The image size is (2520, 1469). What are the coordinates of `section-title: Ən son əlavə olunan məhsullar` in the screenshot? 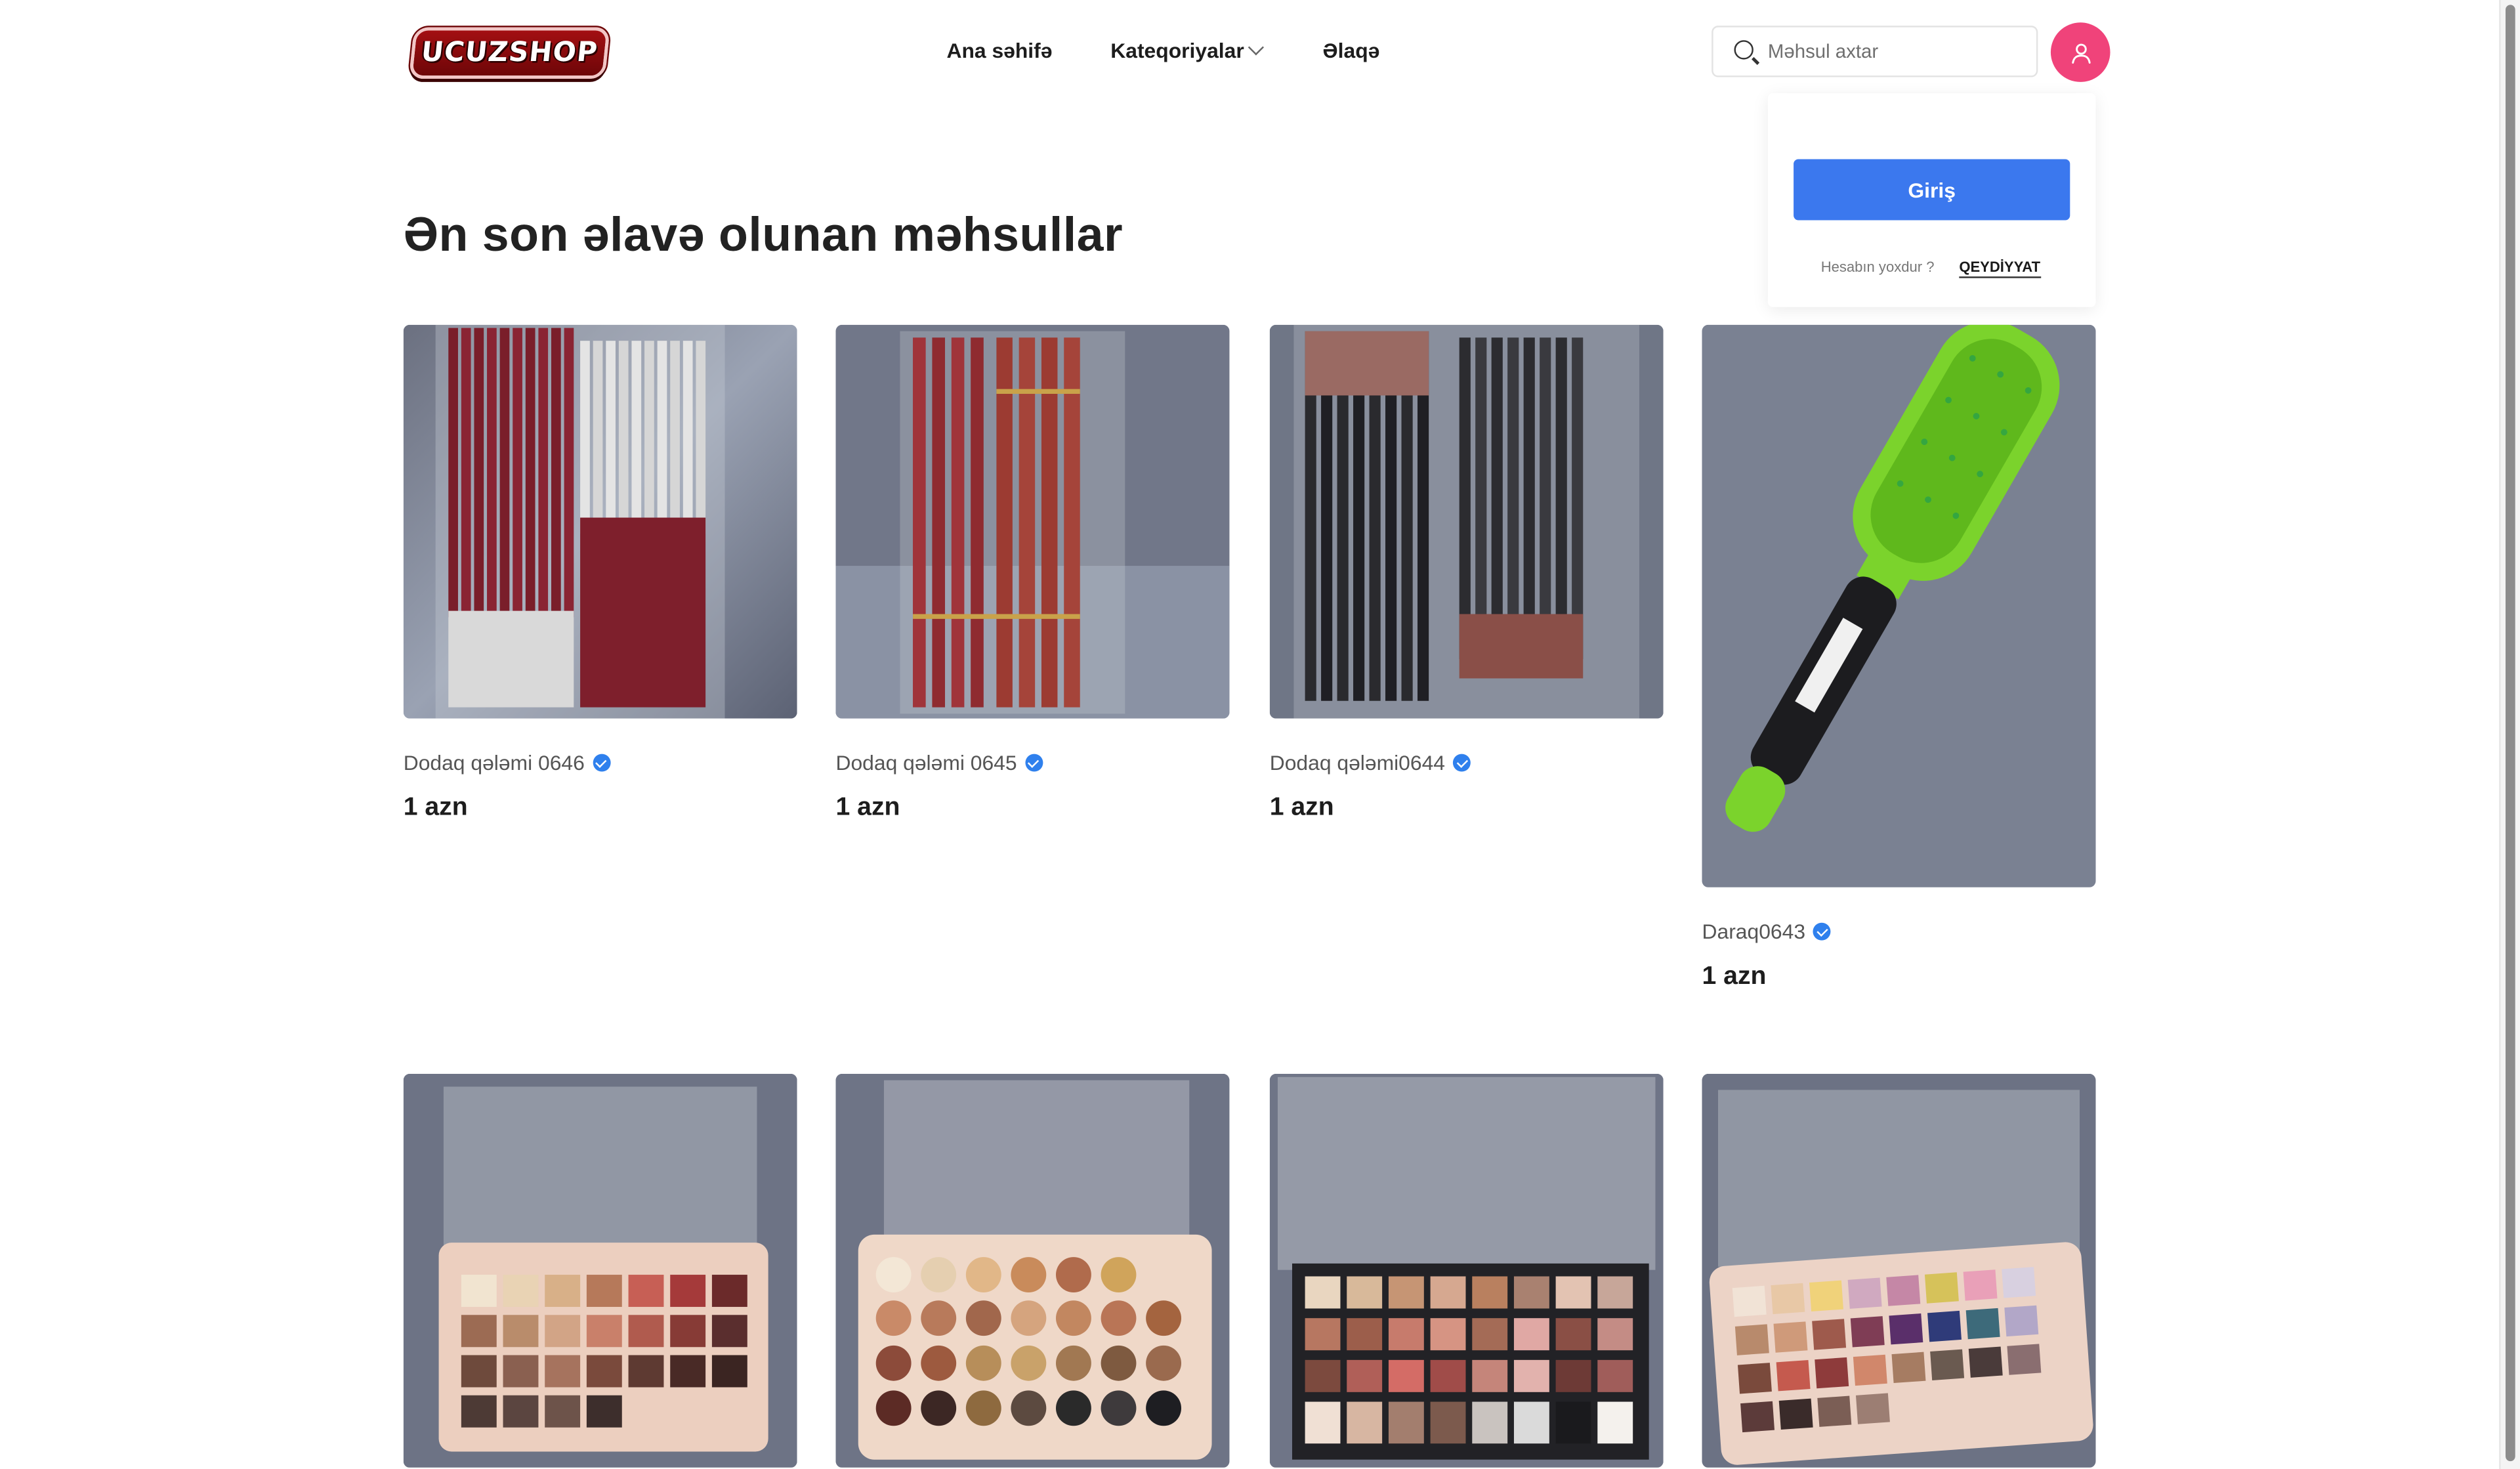 It's located at (763, 236).